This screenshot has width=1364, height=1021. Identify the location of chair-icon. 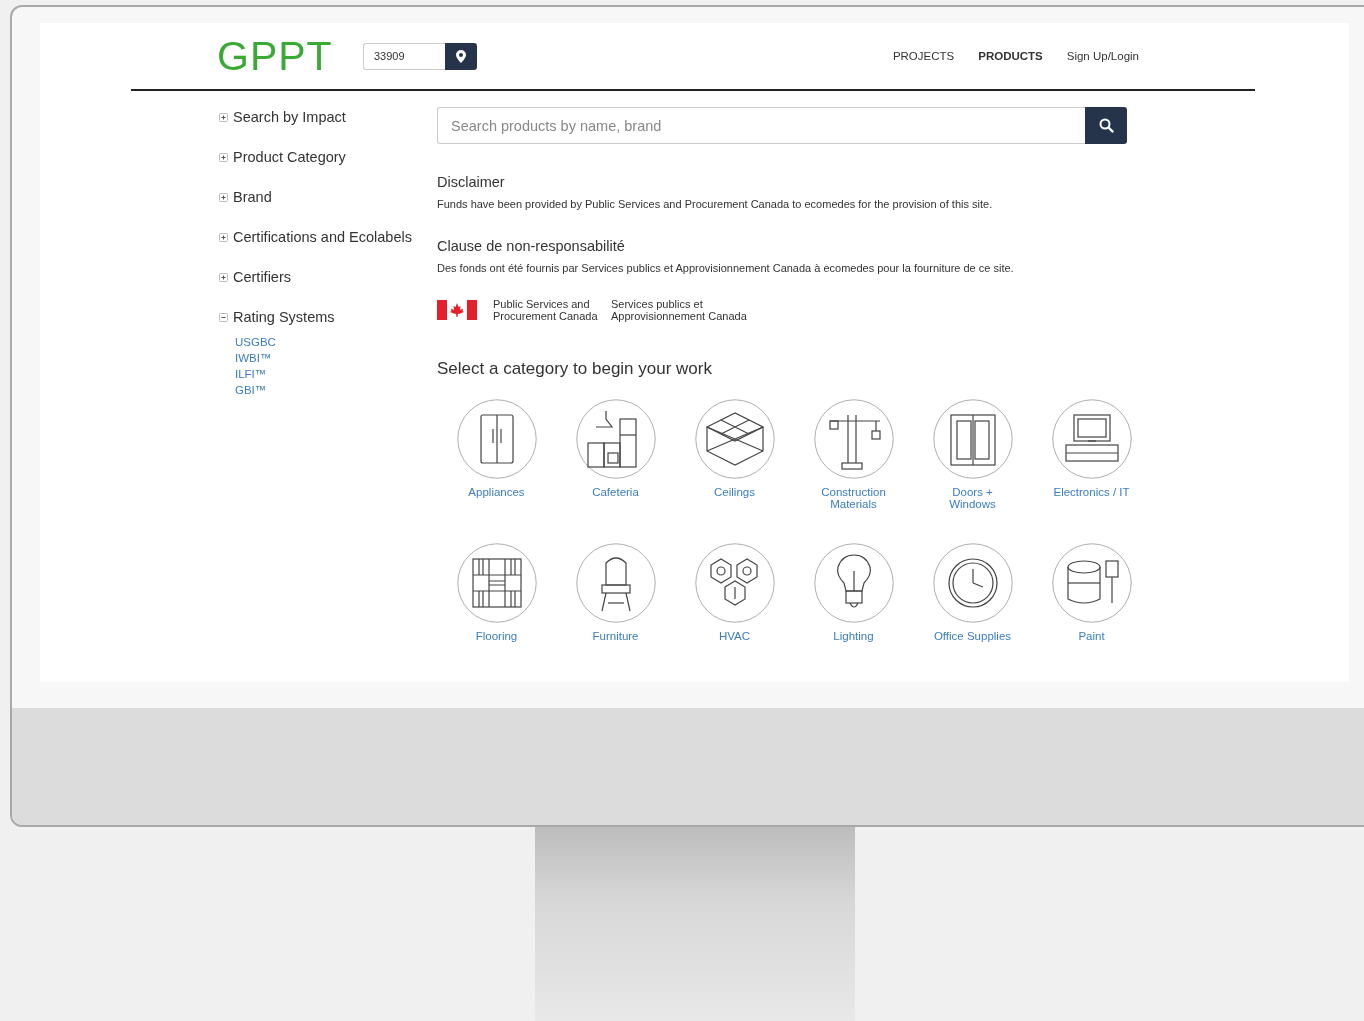
(615, 583).